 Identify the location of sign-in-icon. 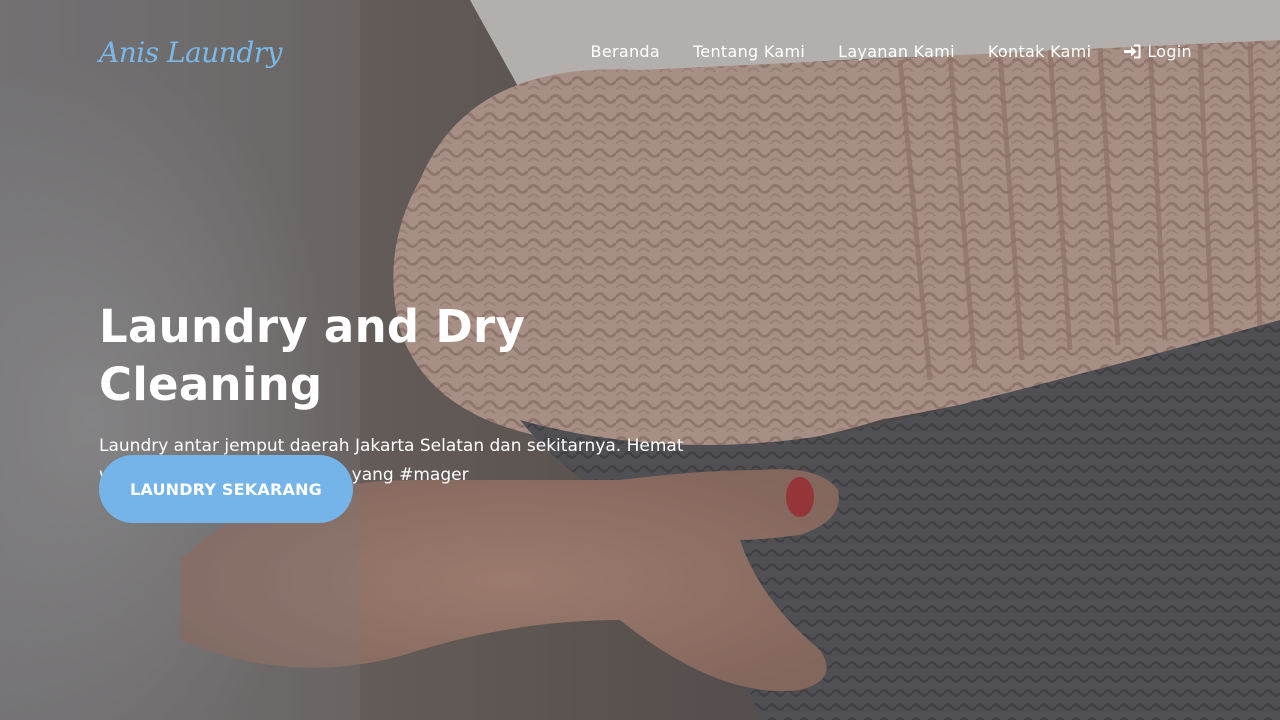
(1132, 51).